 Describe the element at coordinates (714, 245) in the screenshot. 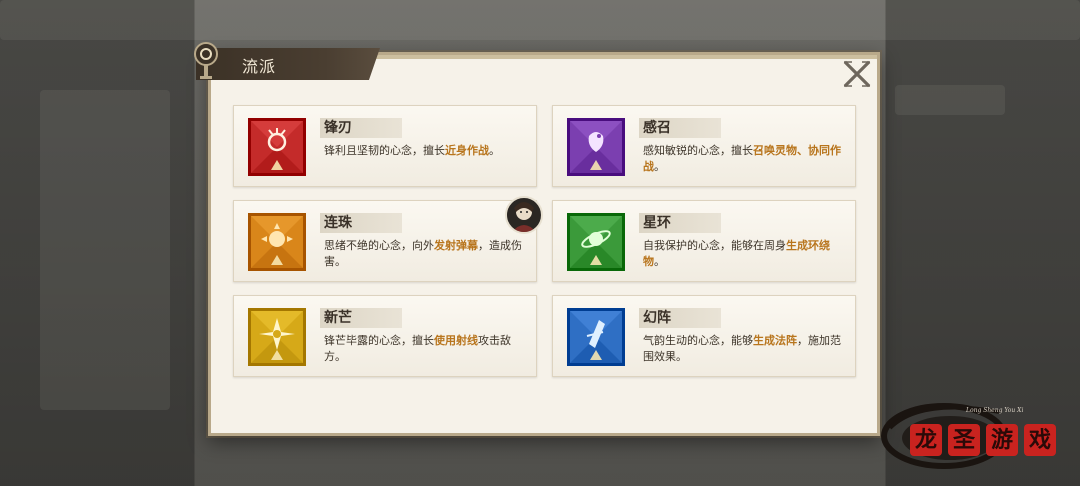

I see `description-text: 自我保护的心念，能够在周身` at that location.